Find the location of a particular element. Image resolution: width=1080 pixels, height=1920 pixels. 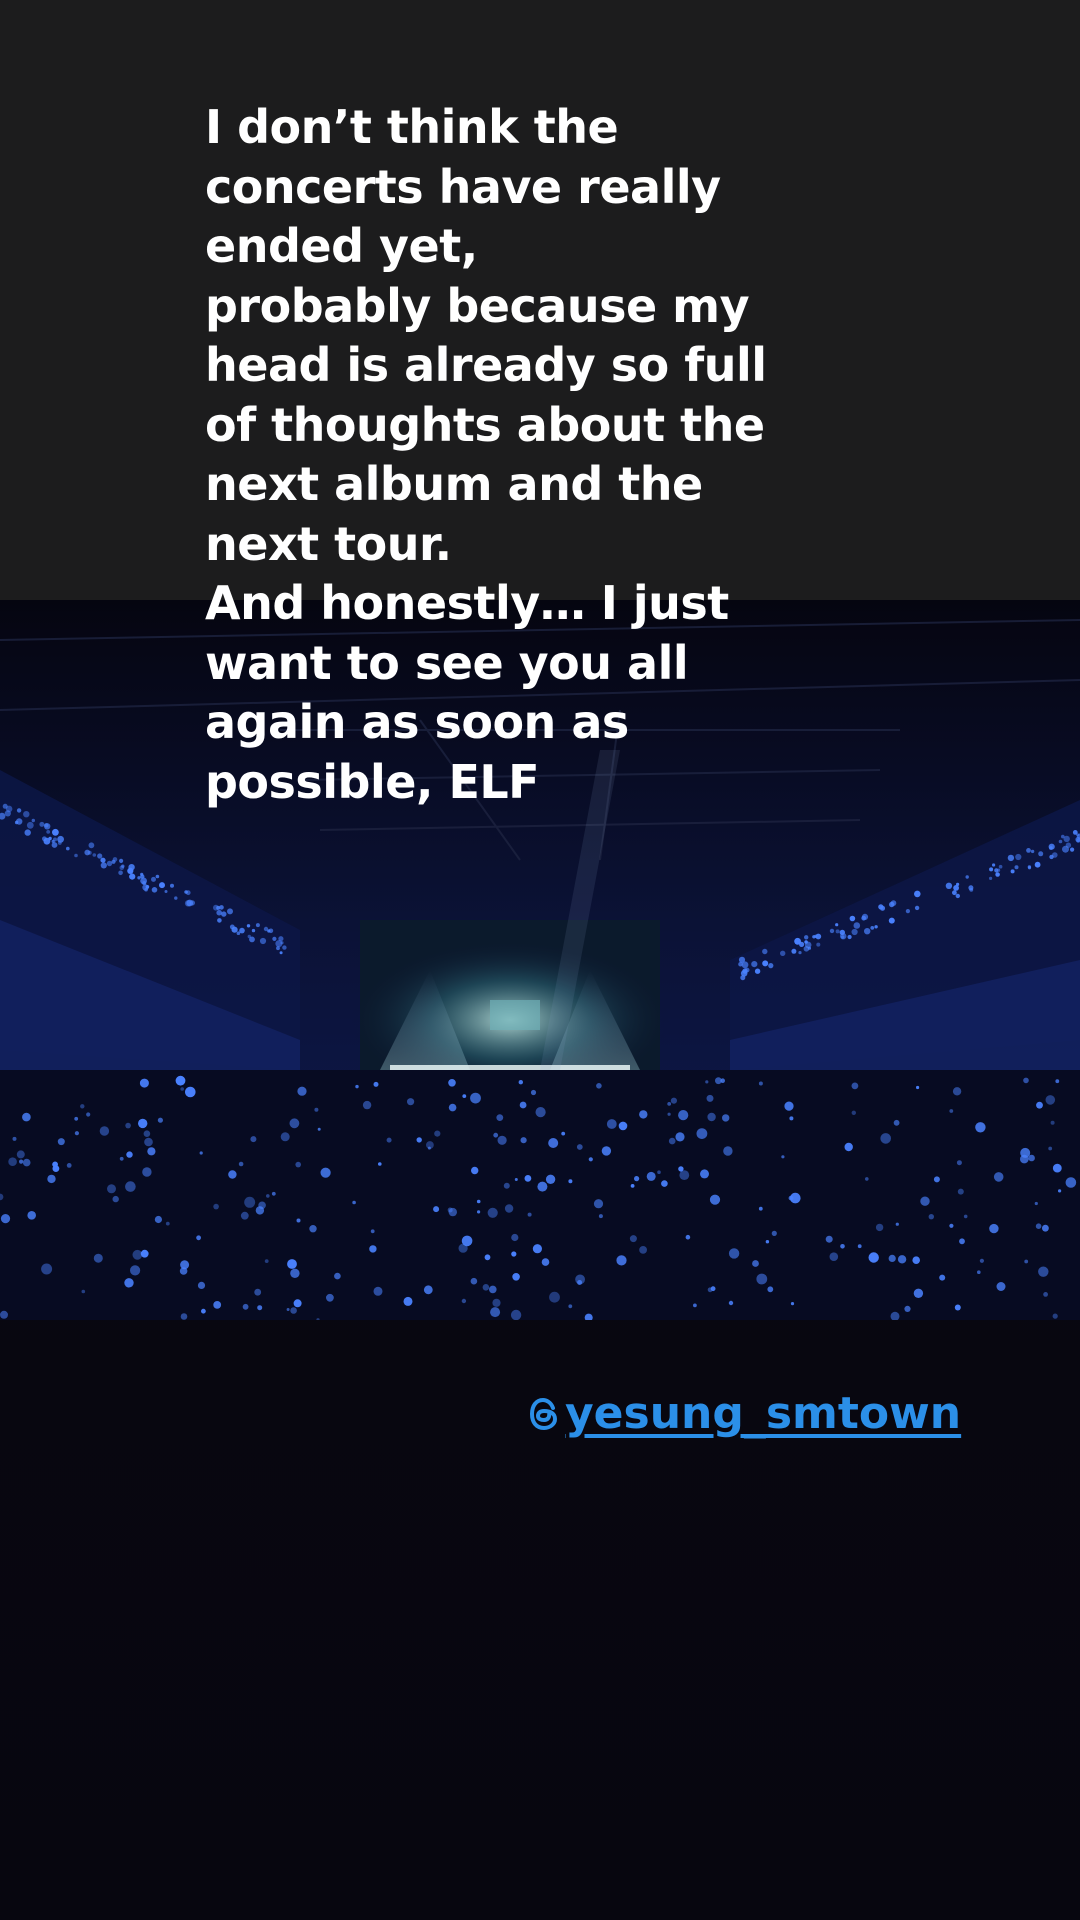

caption-line: next album and the is located at coordinates (454, 484).